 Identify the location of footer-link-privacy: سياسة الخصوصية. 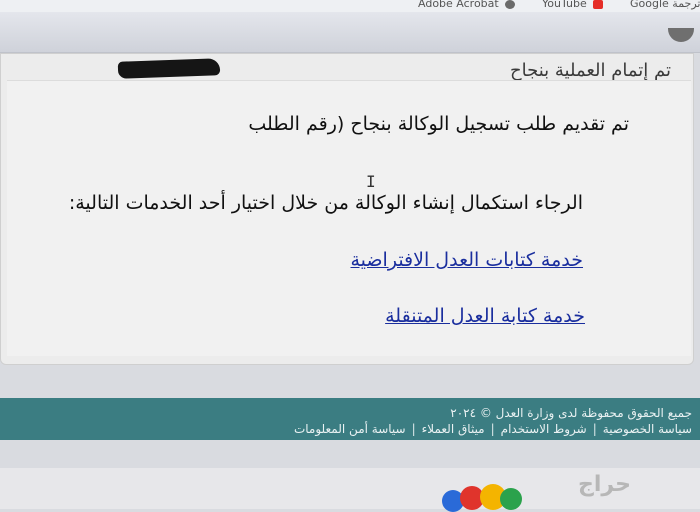
(647, 429).